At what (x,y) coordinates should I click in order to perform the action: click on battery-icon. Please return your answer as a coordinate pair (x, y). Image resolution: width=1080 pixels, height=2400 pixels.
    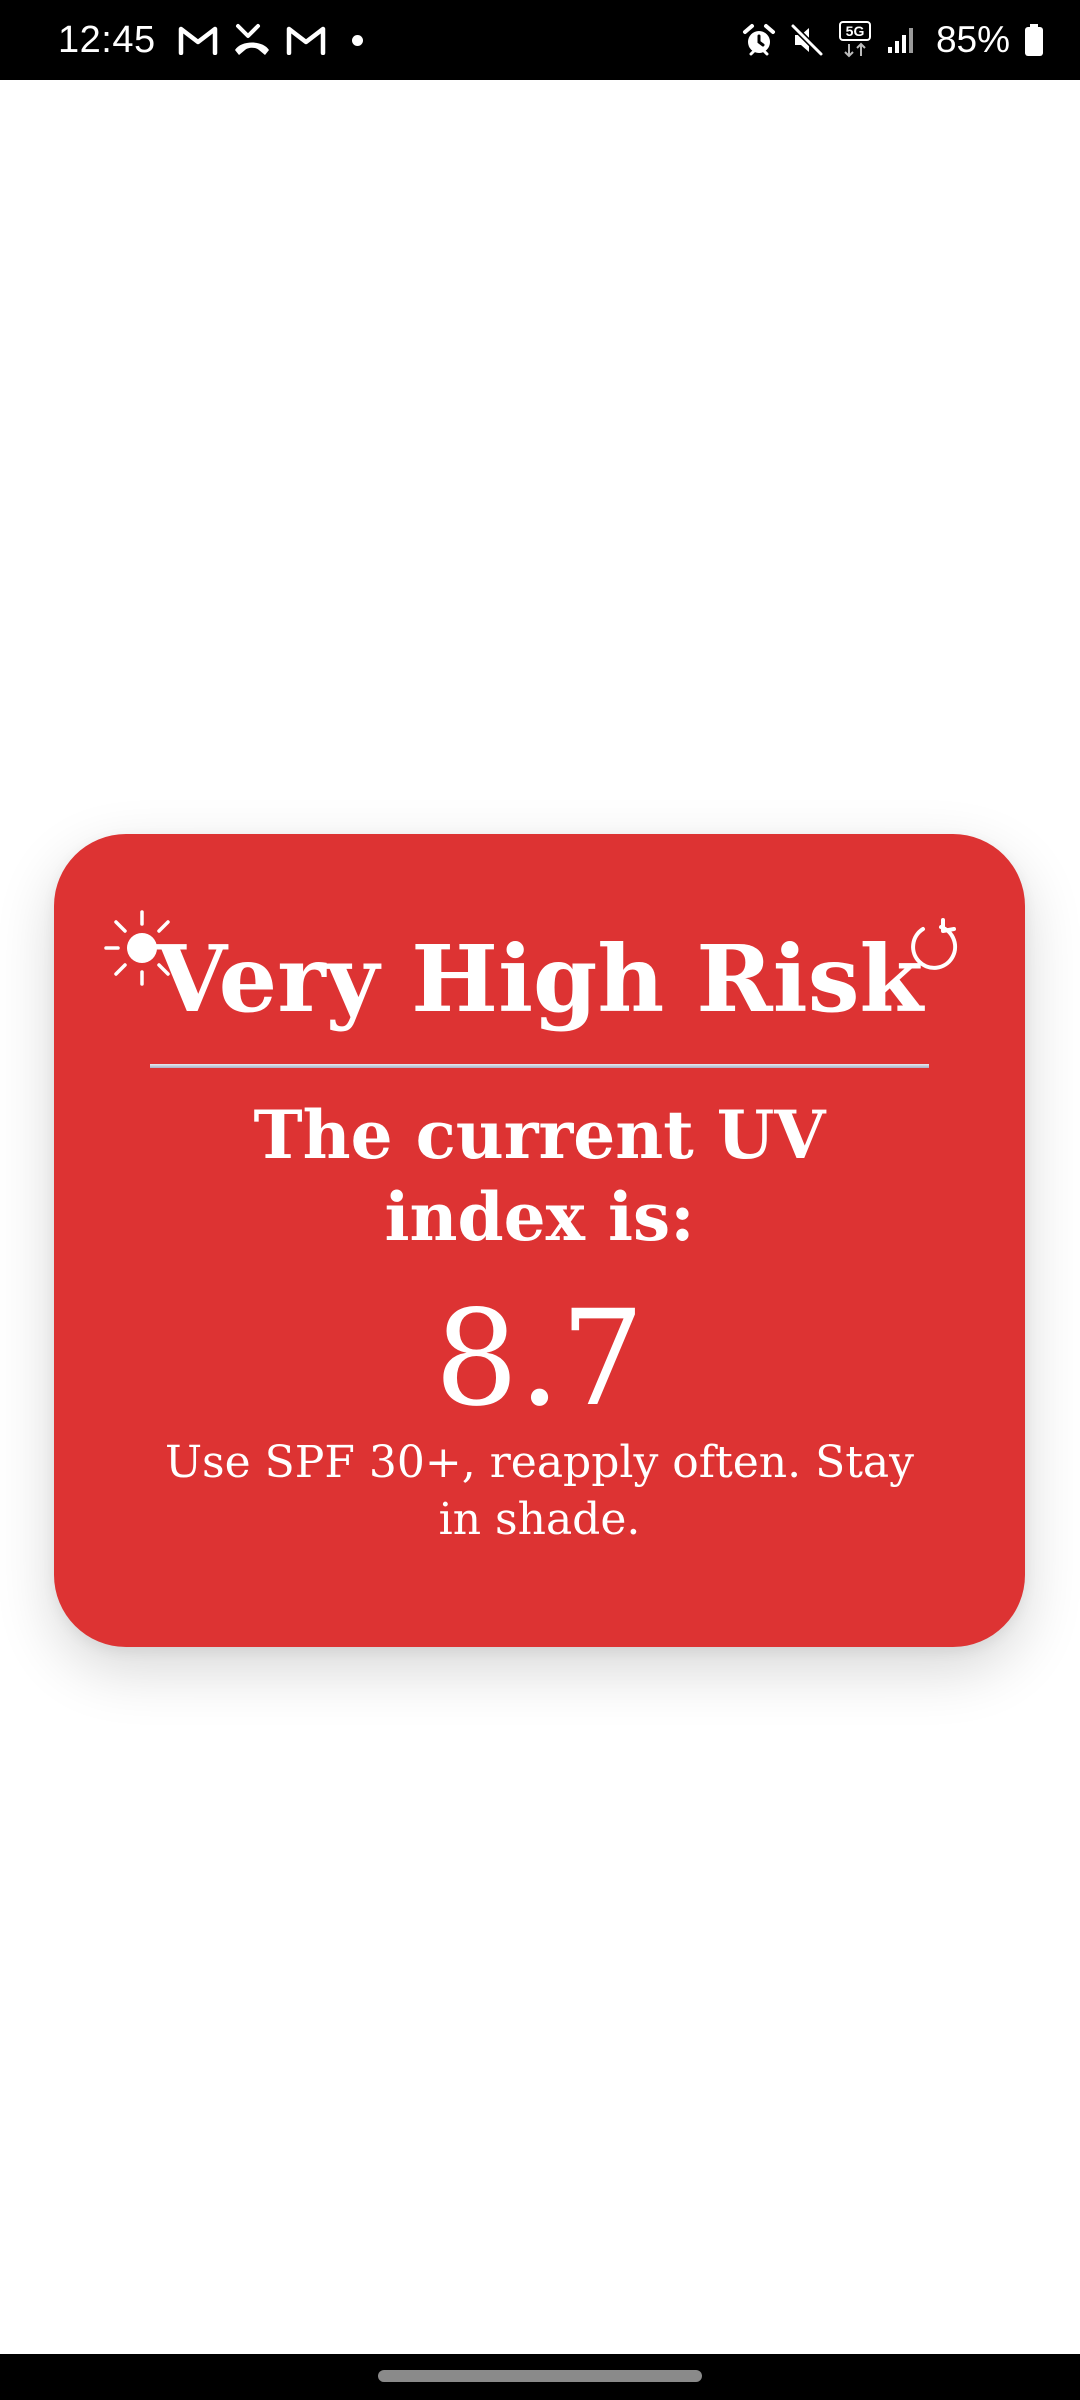
    Looking at the image, I should click on (1034, 40).